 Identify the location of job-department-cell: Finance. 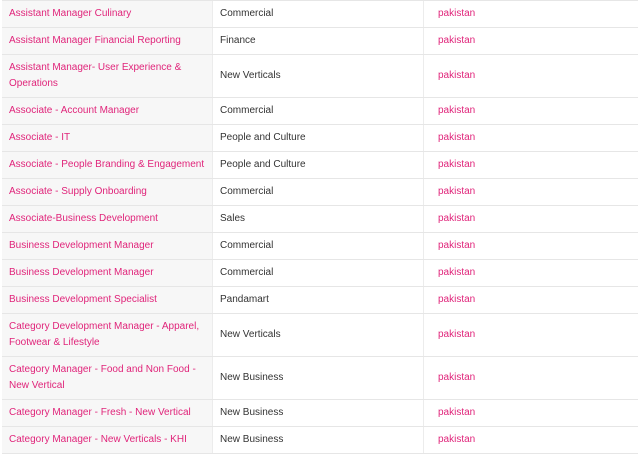
(318, 41).